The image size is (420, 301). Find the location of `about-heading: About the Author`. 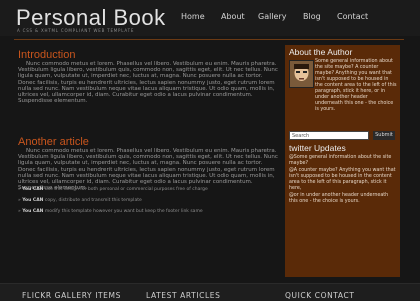

about-heading: About the Author is located at coordinates (321, 52).